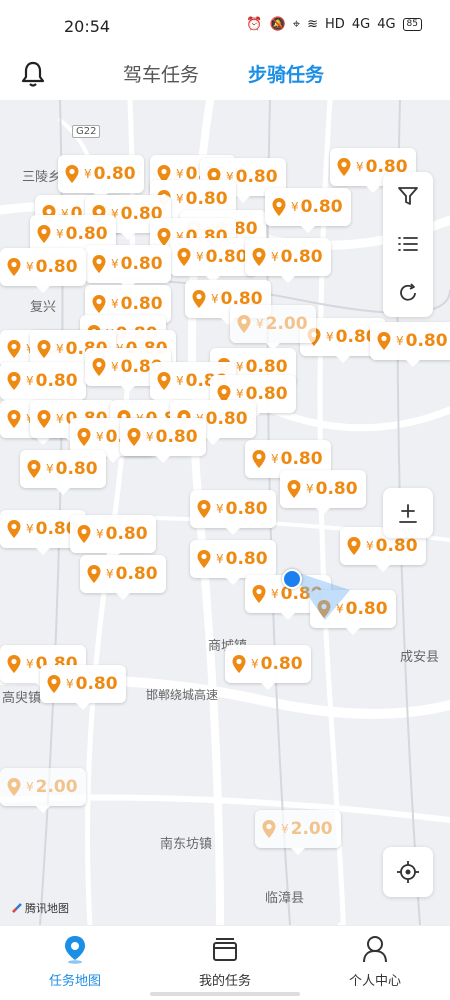 The height and width of the screenshot is (1000, 450). Describe the element at coordinates (313, 24) in the screenshot. I see `wifi-icon: ≋` at that location.